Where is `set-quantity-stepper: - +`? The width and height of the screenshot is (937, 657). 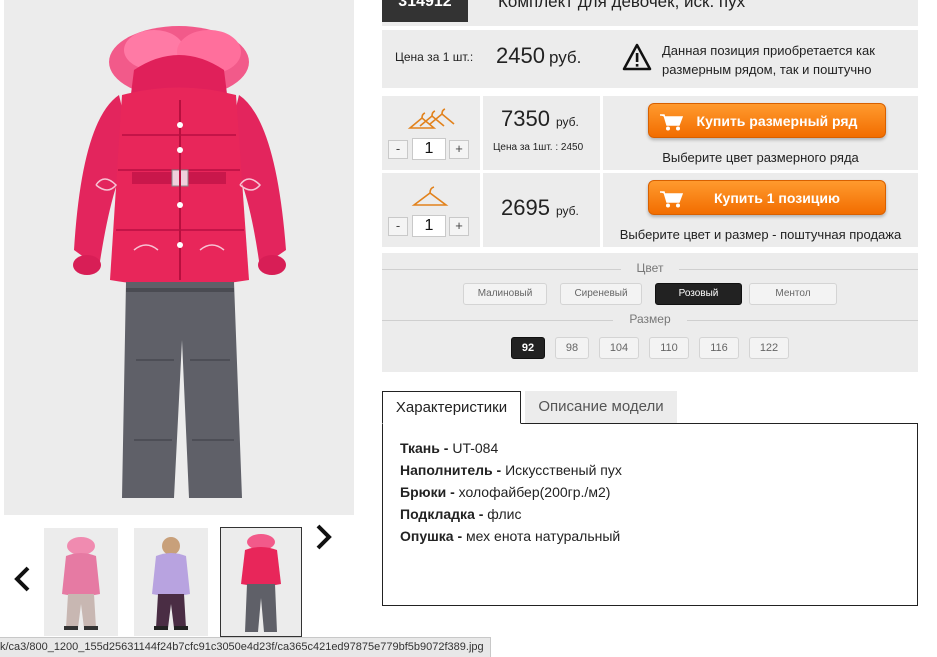
set-quantity-stepper: - + is located at coordinates (429, 149).